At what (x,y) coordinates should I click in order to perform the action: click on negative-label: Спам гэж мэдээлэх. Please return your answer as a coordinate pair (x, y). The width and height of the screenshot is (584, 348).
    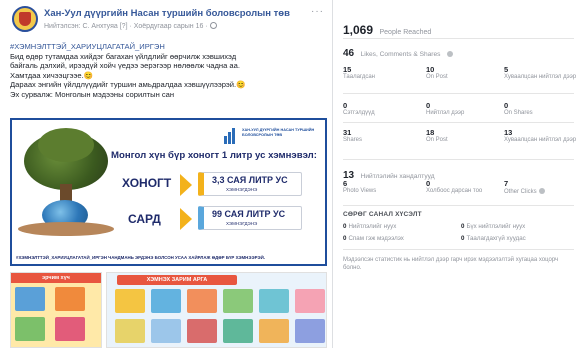
    Looking at the image, I should click on (376, 238).